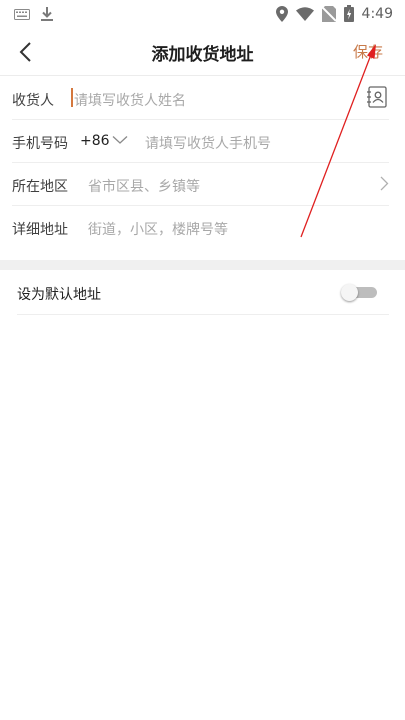 The image size is (405, 720). Describe the element at coordinates (208, 143) in the screenshot. I see `phone-input: 请填写收货人手机号` at that location.